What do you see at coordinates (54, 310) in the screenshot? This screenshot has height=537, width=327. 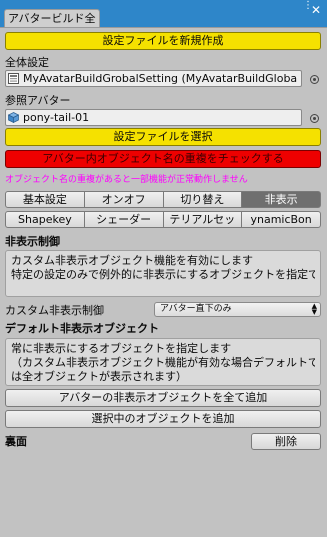 I see `custom-hide-label: カスタム非表示制御` at bounding box center [54, 310].